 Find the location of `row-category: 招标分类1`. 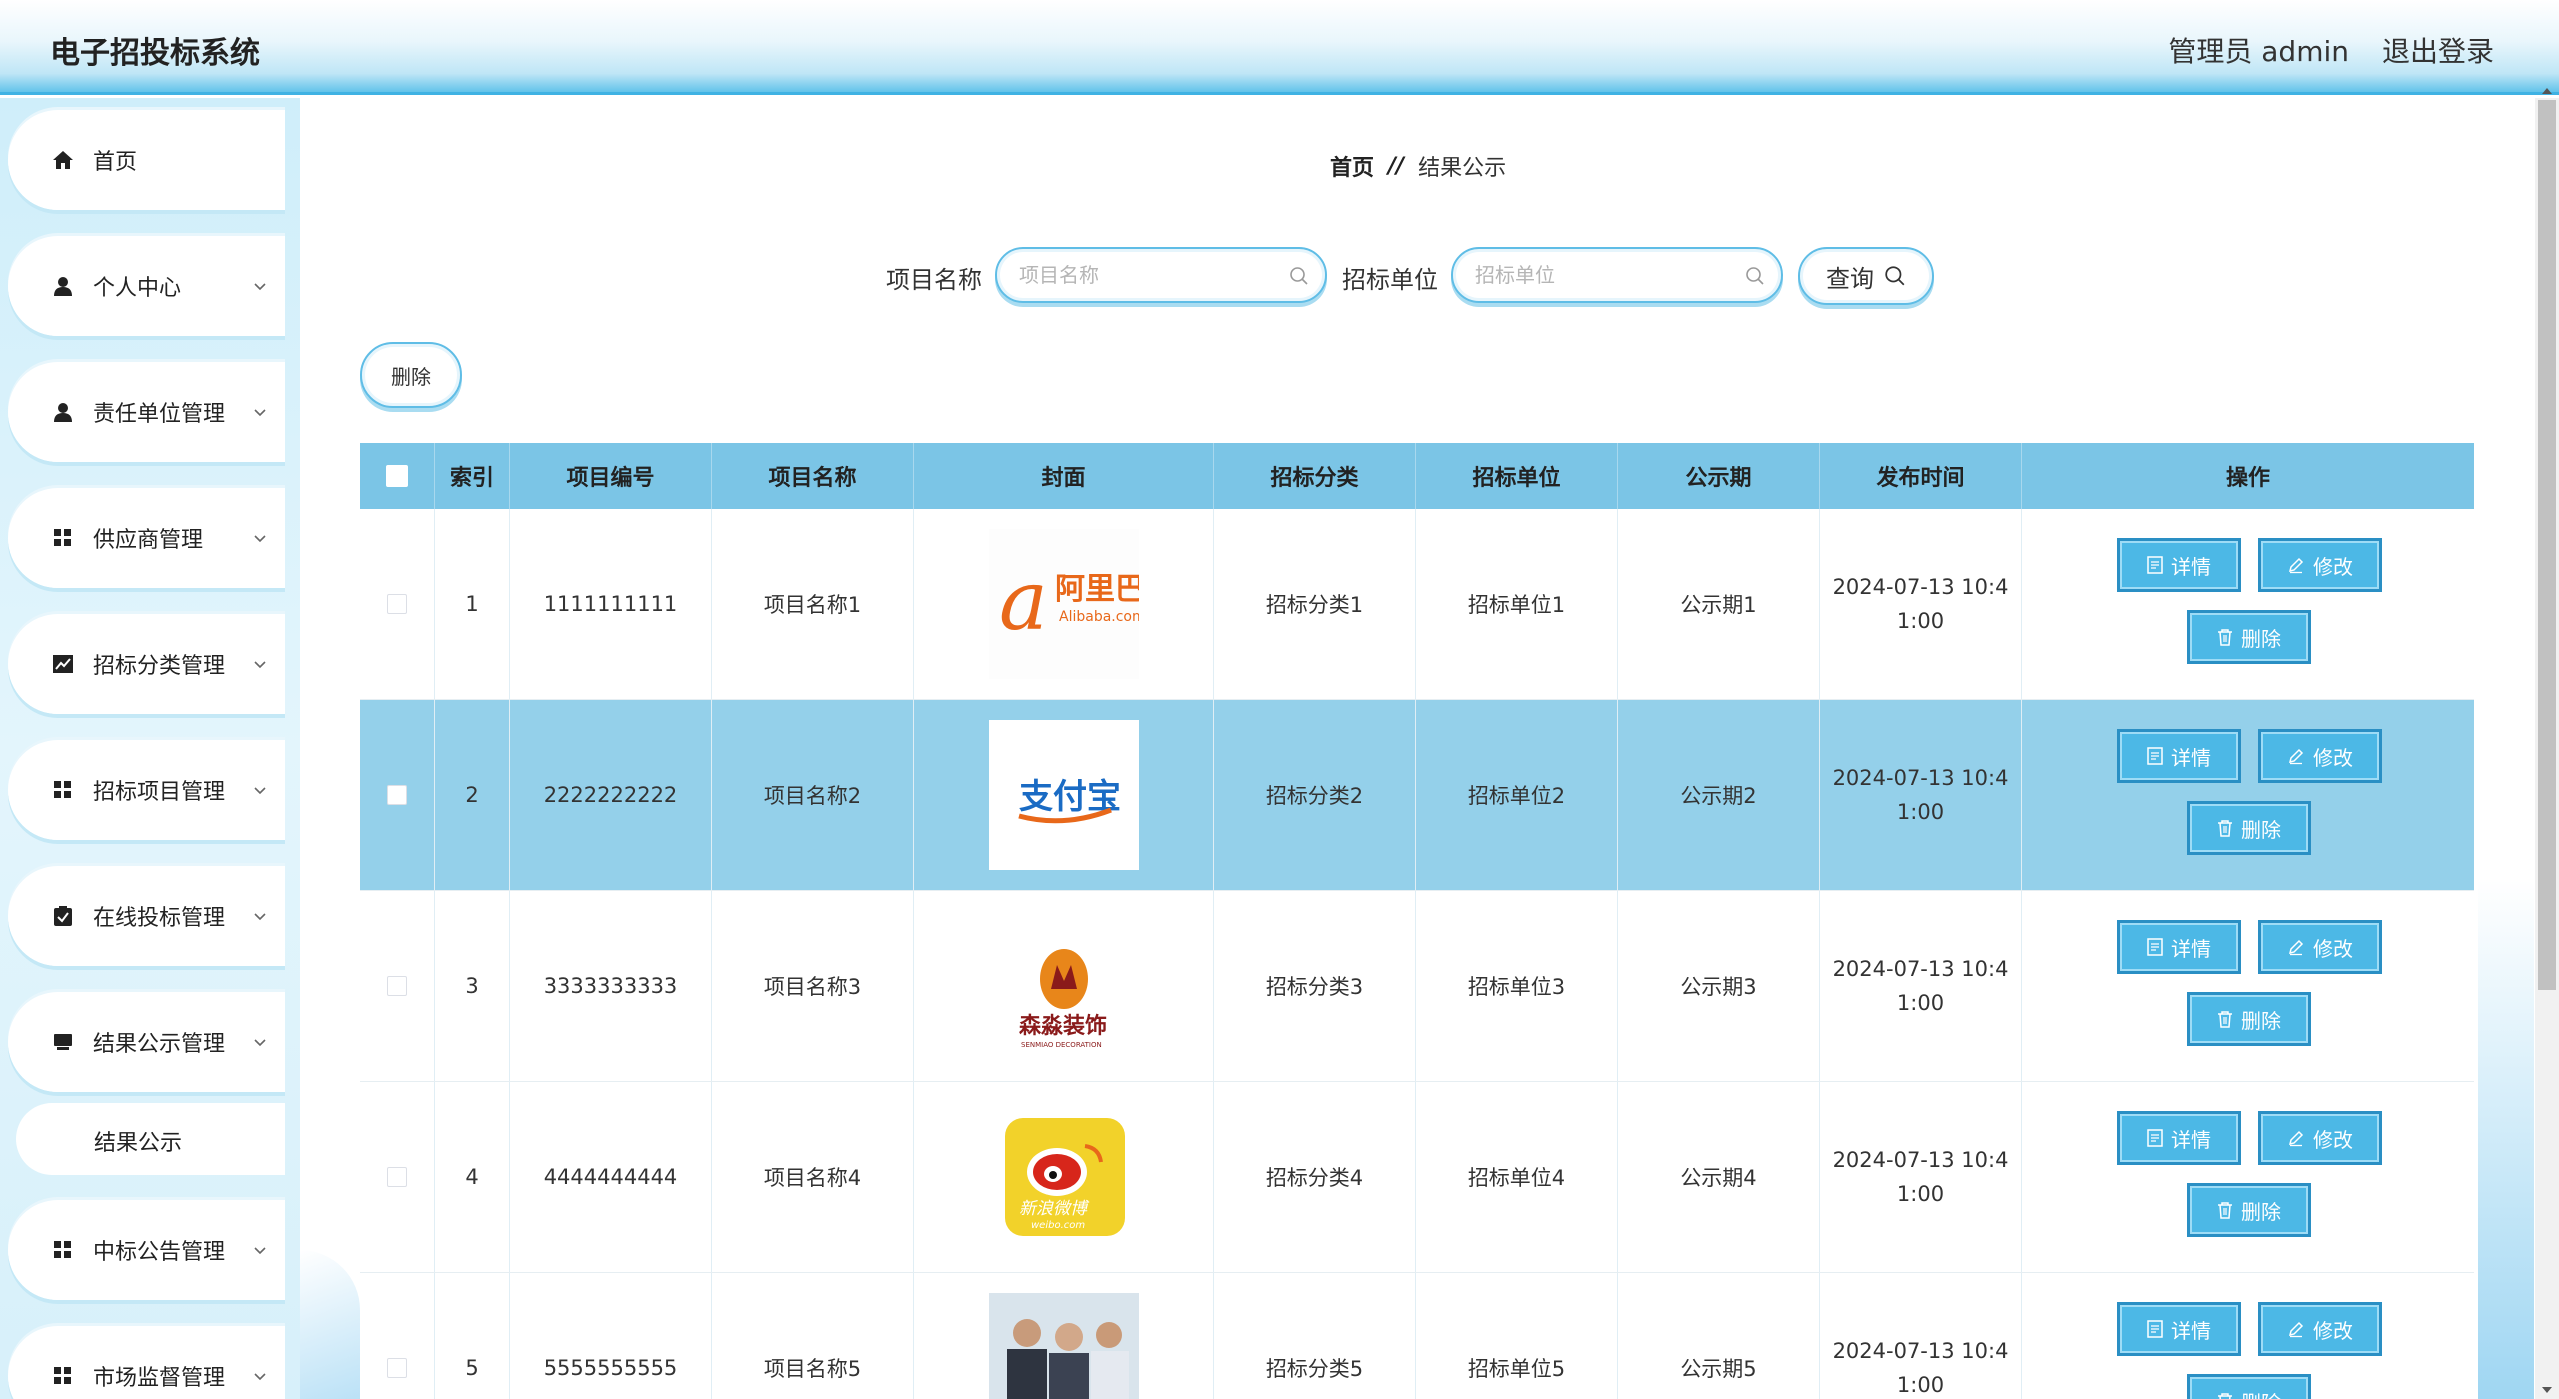

row-category: 招标分类1 is located at coordinates (1315, 604).